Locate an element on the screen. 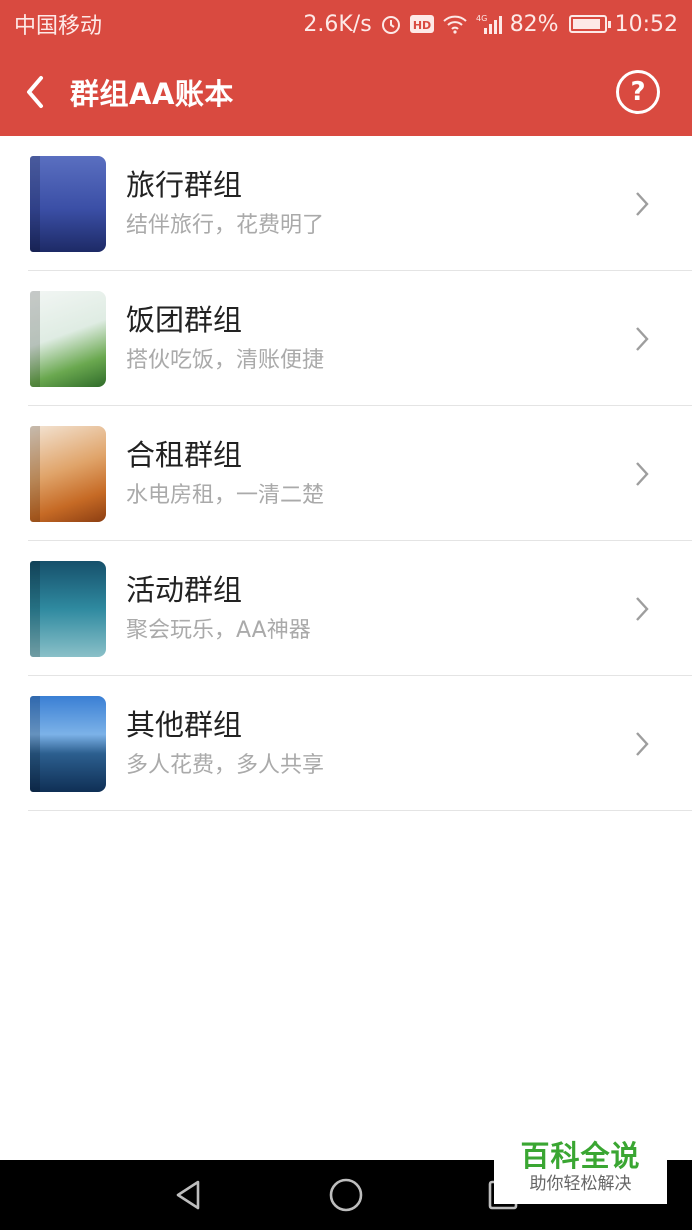 This screenshot has width=692, height=1230. svg-text: HD is located at coordinates (422, 25).